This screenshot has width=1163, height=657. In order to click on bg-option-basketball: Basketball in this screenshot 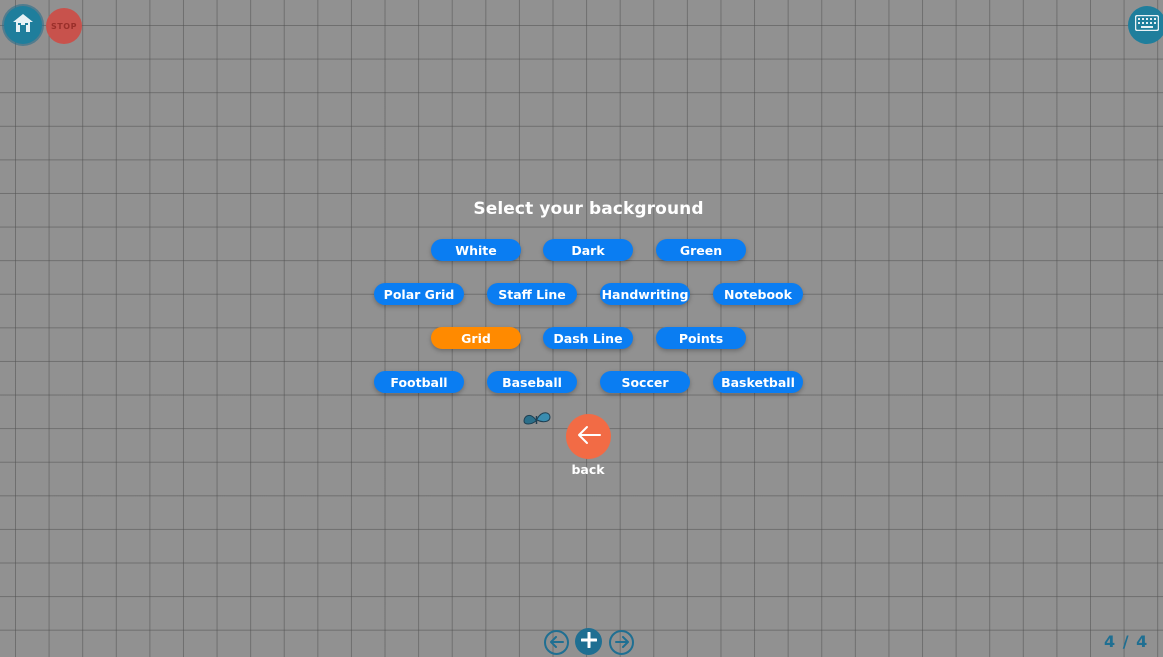, I will do `click(758, 382)`.